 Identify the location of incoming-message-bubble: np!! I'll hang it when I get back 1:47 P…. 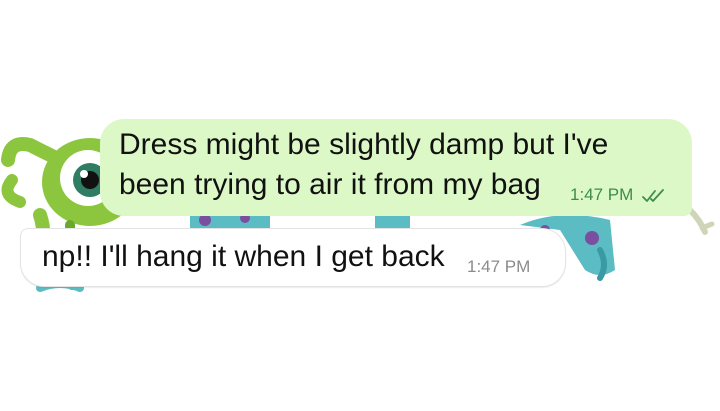
(293, 257).